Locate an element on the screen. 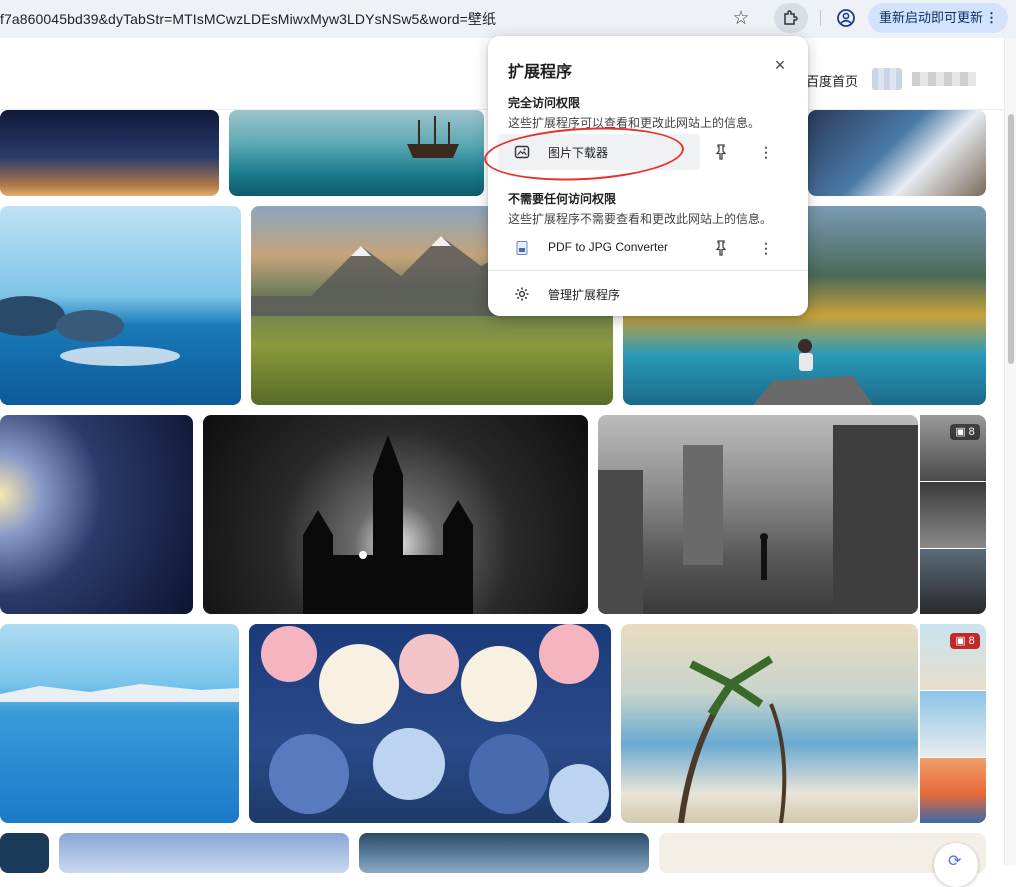 The image size is (1016, 887). ruined-buildings is located at coordinates (758, 519).